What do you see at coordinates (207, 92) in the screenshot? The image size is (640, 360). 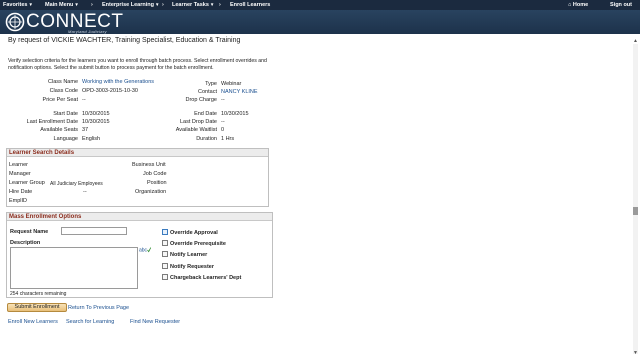 I see `contact-label: Contact` at bounding box center [207, 92].